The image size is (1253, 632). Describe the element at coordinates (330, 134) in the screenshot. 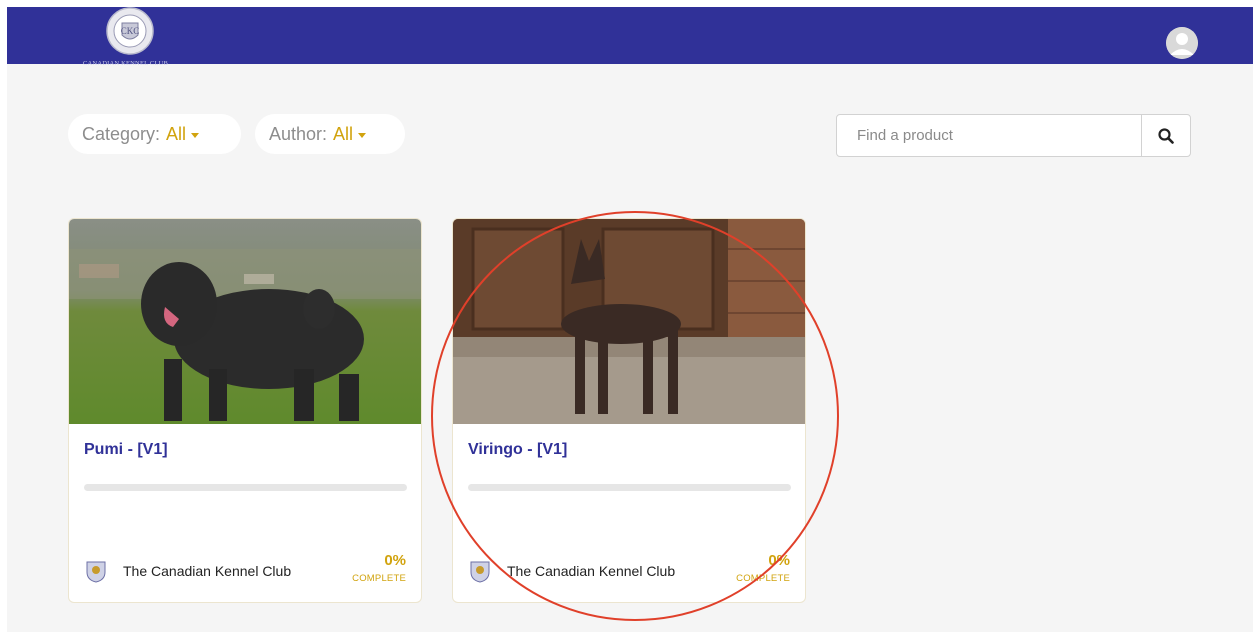

I see `author-filter: Author: All` at that location.